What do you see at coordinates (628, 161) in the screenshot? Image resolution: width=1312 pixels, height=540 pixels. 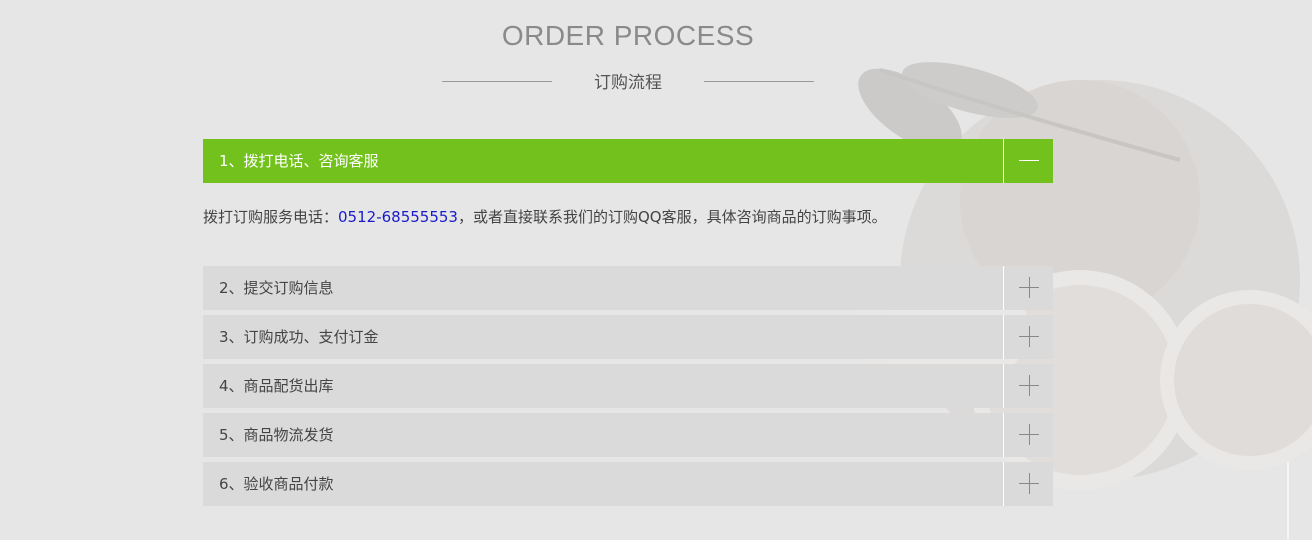 I see `accordion-item-1-header: 1、拨打电话、咨询客服` at bounding box center [628, 161].